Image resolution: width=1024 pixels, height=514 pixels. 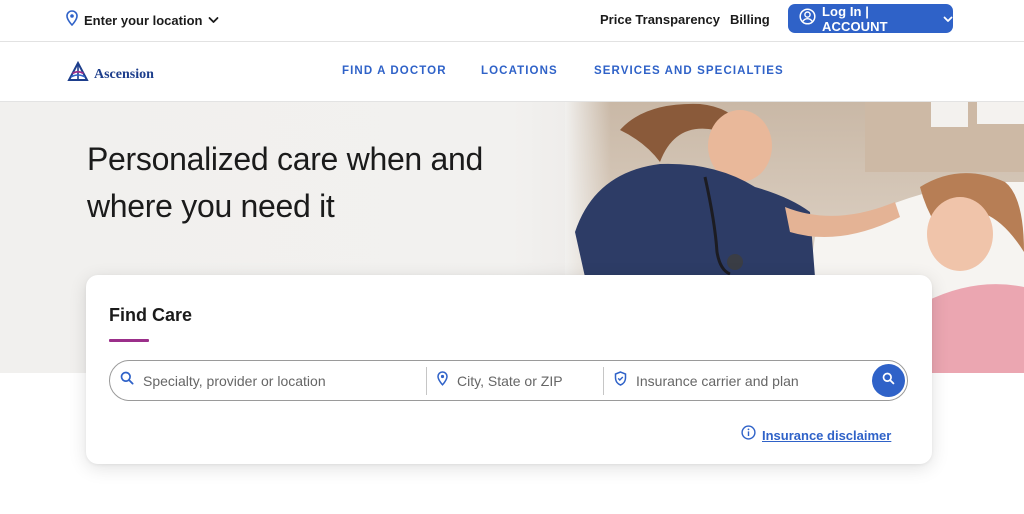 What do you see at coordinates (124, 74) in the screenshot?
I see `logo-wordmark: Ascension` at bounding box center [124, 74].